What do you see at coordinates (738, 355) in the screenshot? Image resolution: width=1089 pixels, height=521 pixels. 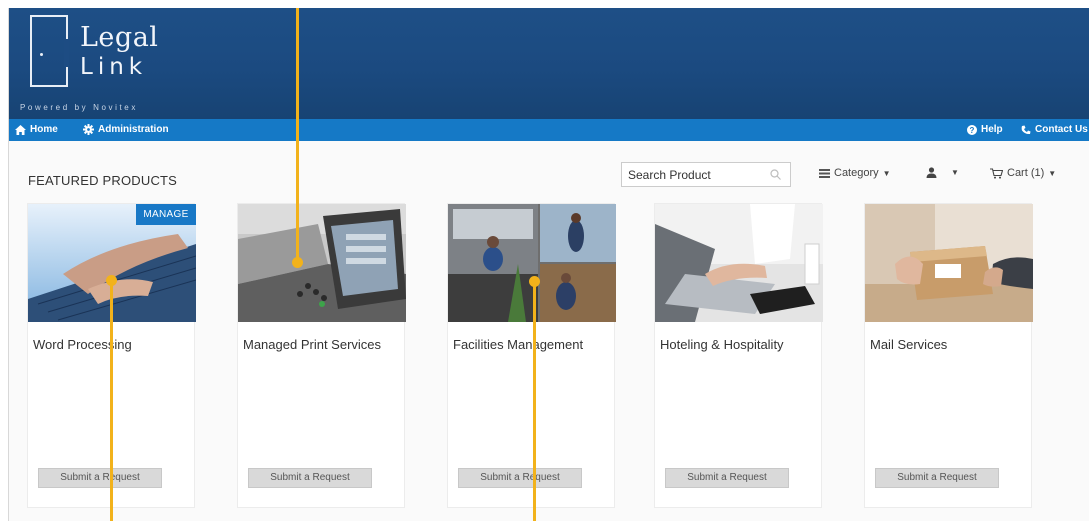 I see `product-card-hoteling: Hoteling & Hospitality Submit a Request` at bounding box center [738, 355].